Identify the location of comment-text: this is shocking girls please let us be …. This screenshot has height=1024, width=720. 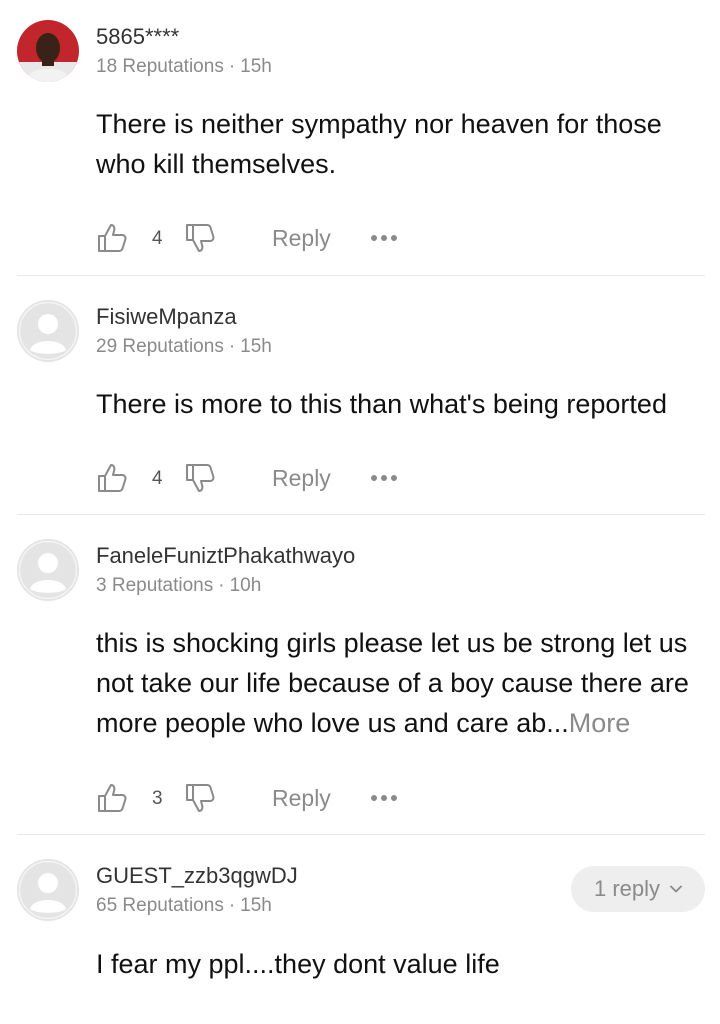
(402, 683).